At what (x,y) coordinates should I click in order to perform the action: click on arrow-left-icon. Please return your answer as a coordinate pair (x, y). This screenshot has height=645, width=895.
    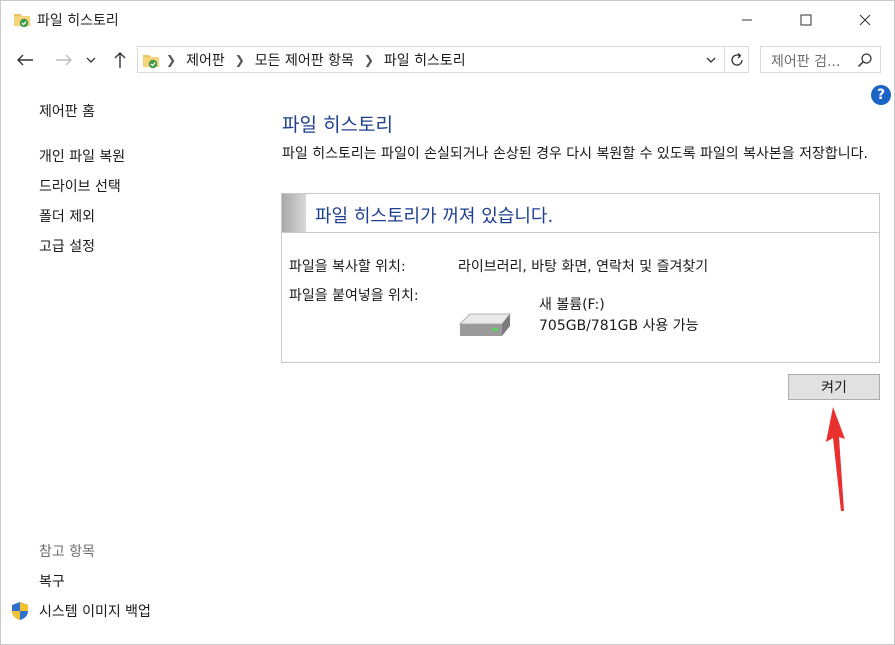
    Looking at the image, I should click on (25, 60).